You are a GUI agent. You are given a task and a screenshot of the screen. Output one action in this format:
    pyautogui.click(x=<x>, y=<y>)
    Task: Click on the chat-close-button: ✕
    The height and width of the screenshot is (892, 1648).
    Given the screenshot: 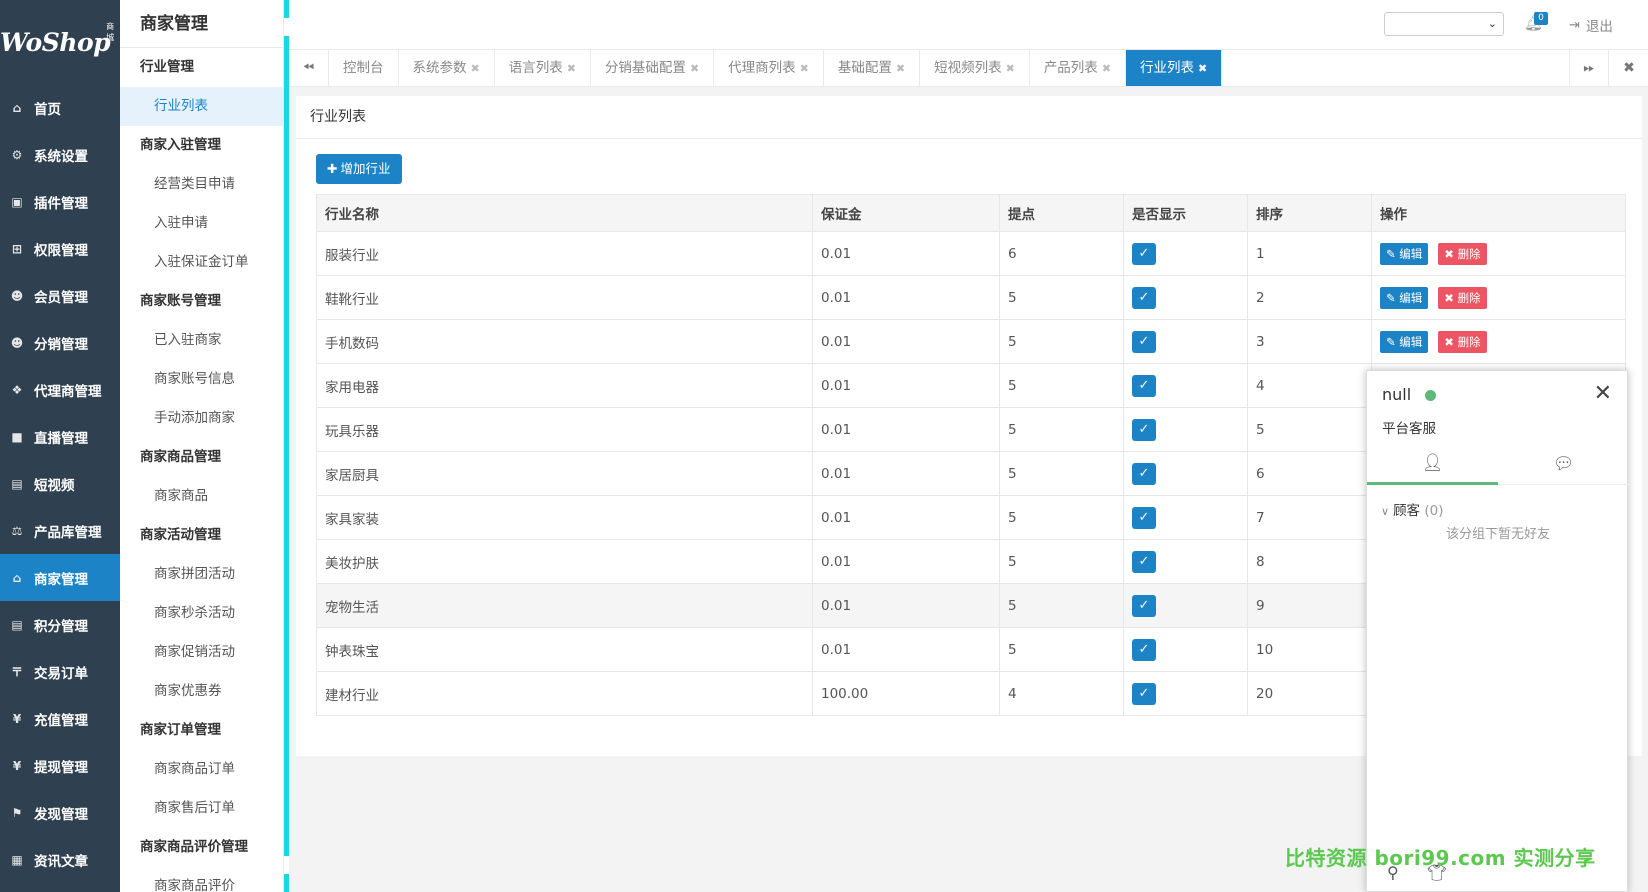 What is the action you would take?
    pyautogui.click(x=1603, y=393)
    